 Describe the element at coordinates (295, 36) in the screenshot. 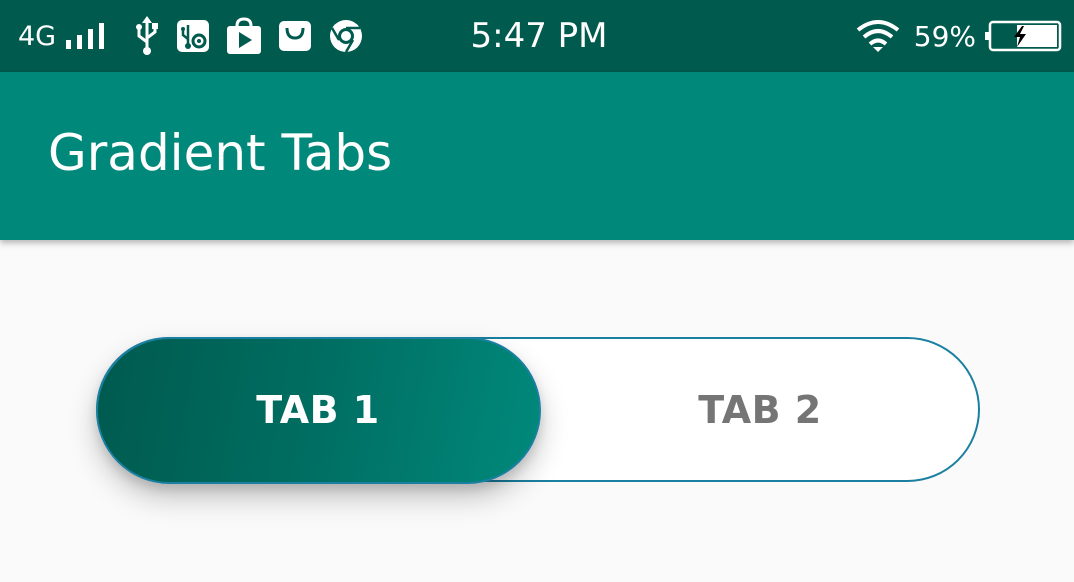

I see `shopping-bag-icon` at that location.